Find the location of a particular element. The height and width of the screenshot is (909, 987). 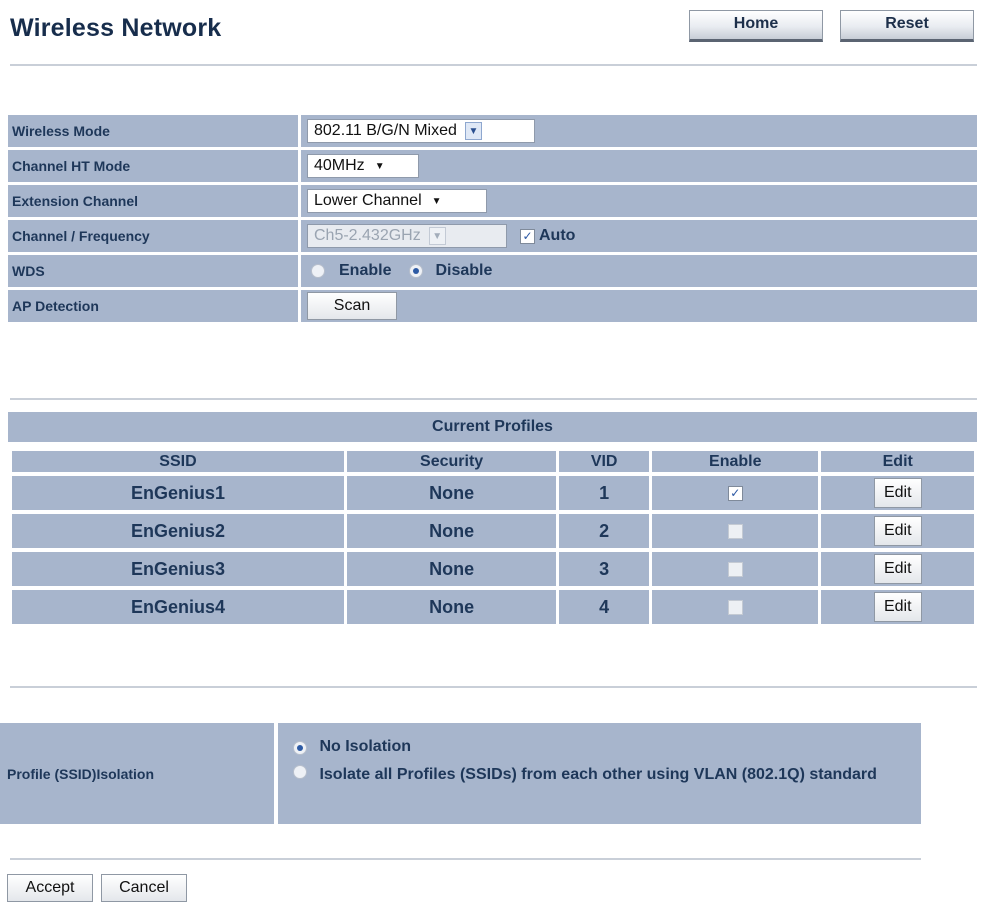

wds-row: WDS Enable Disable is located at coordinates (492, 271).